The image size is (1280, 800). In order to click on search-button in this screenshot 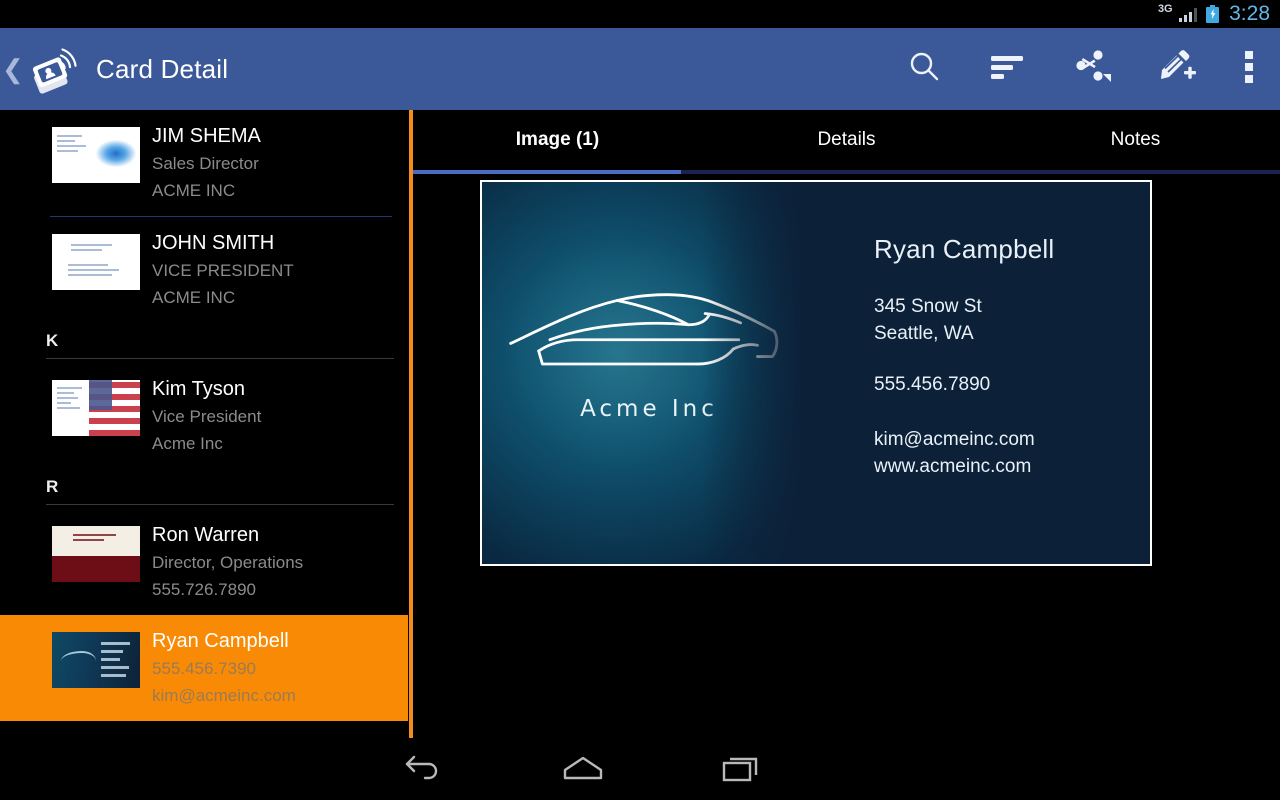, I will do `click(924, 69)`.